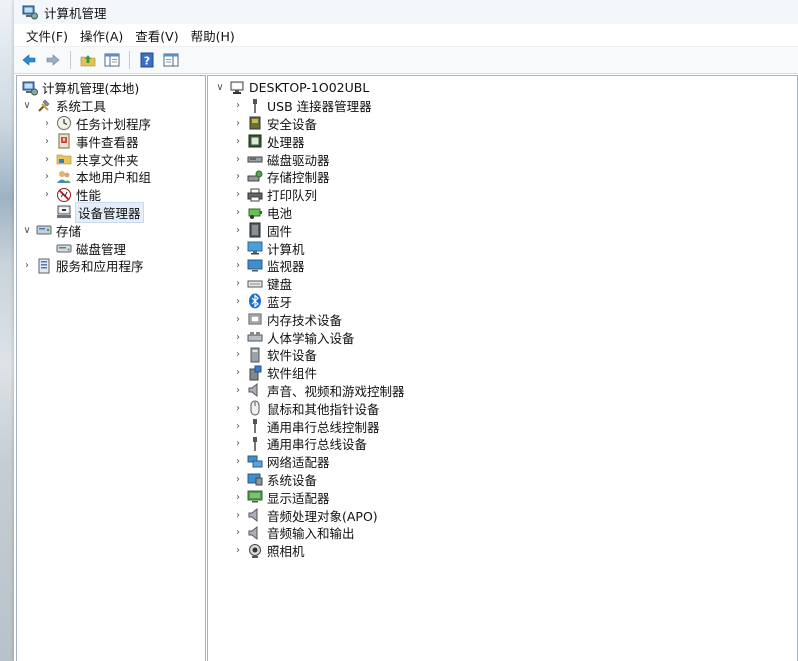 Image resolution: width=798 pixels, height=661 pixels. Describe the element at coordinates (502, 213) in the screenshot. I see `device-category-batteries: › 电池` at that location.